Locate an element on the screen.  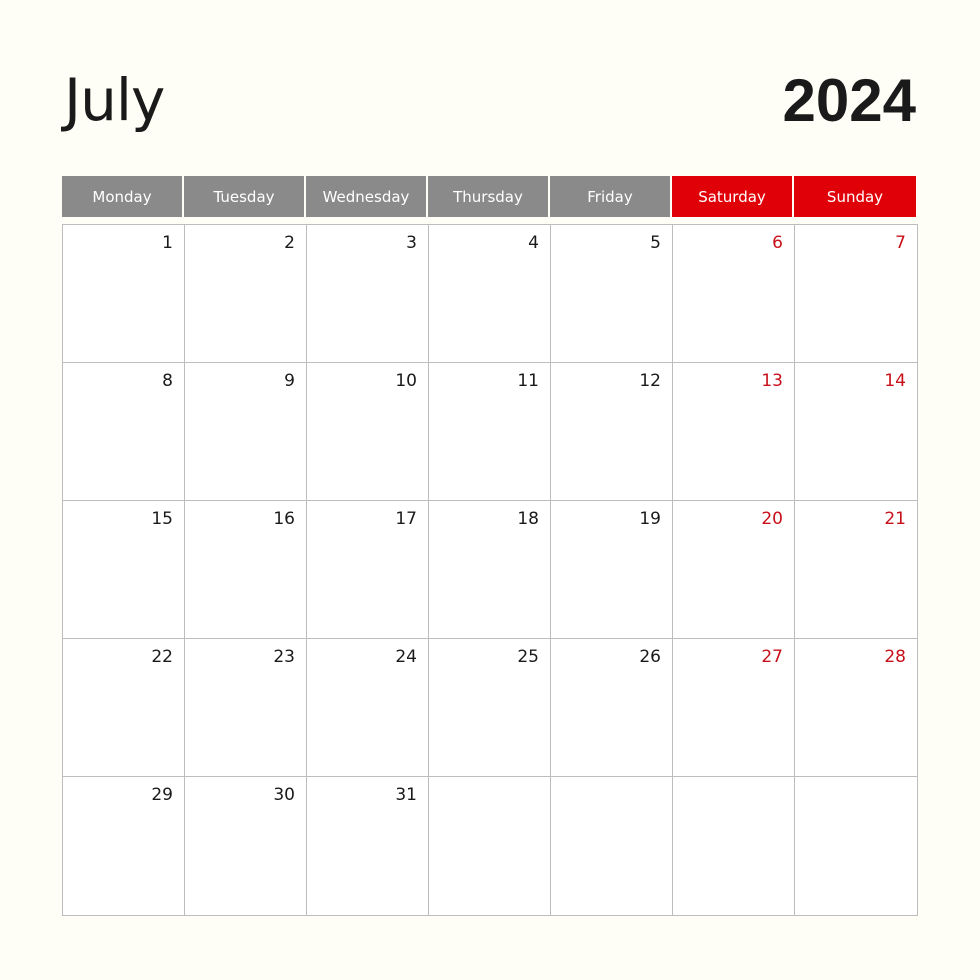
day-number: 29 is located at coordinates (162, 795).